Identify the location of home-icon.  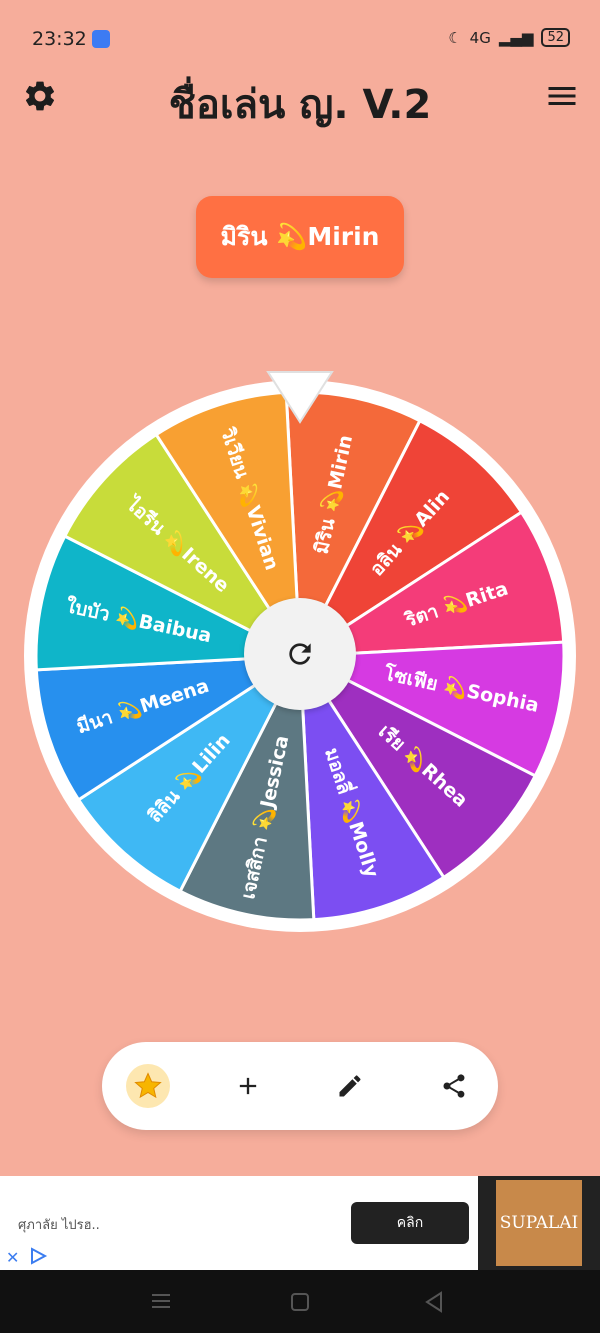
(300, 1302).